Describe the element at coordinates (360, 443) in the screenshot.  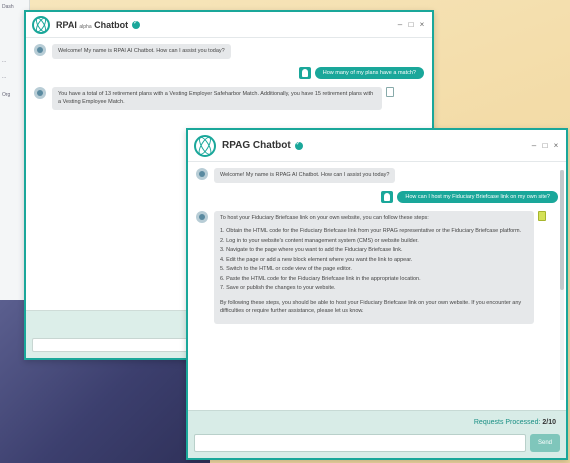
I see `message-input` at that location.